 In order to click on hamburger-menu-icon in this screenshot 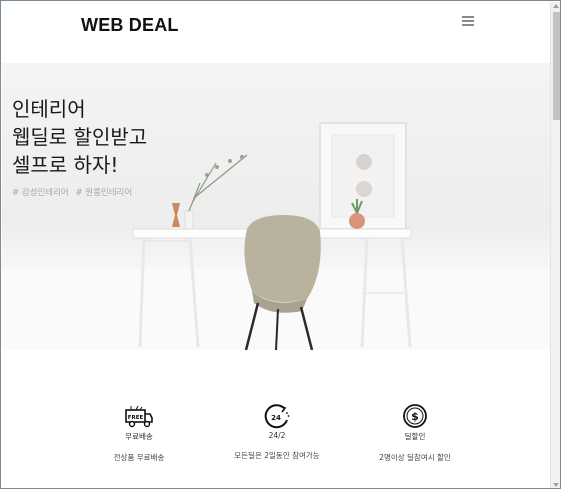, I will do `click(468, 21)`.